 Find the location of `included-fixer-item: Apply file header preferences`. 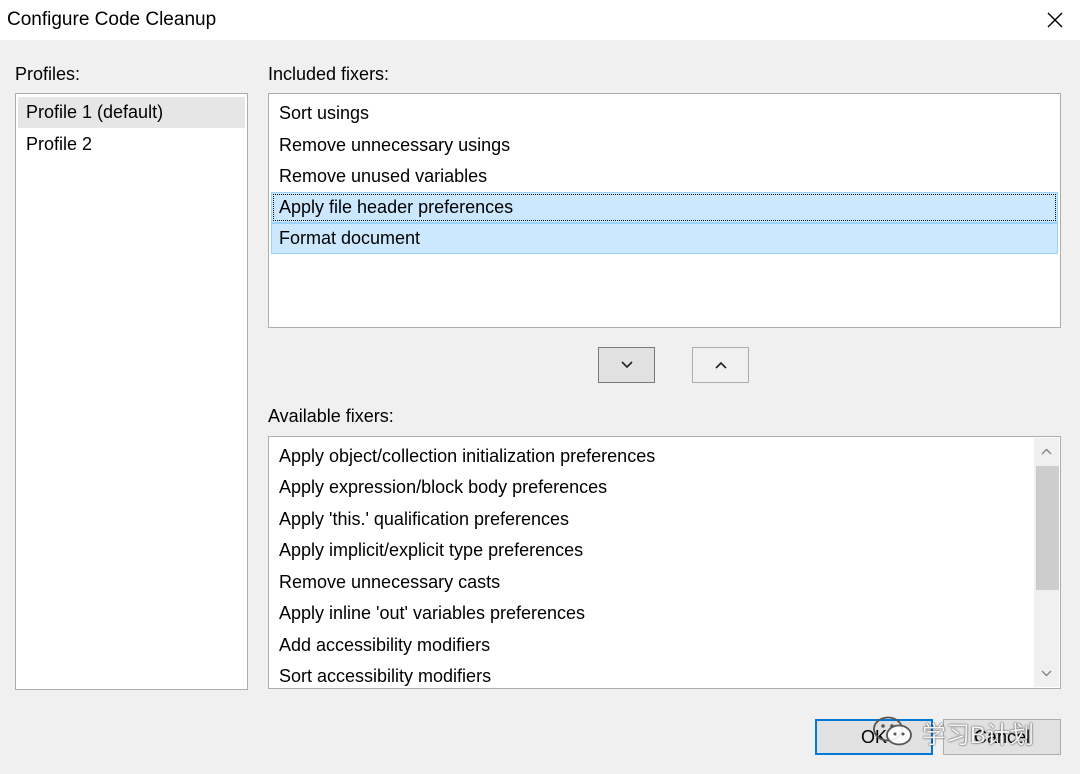

included-fixer-item: Apply file header preferences is located at coordinates (664, 207).